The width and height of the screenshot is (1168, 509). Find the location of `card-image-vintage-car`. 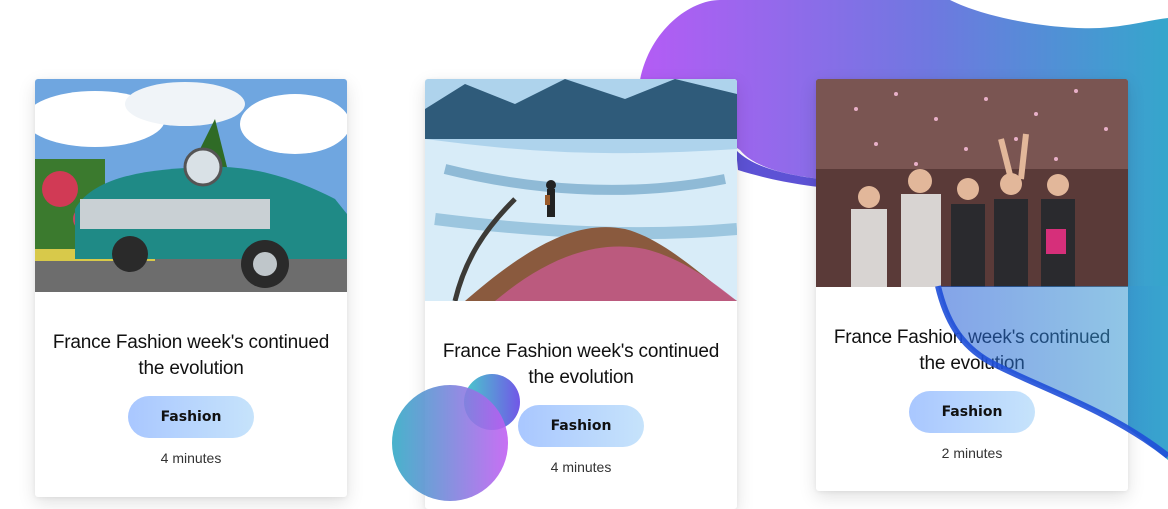

card-image-vintage-car is located at coordinates (191, 185).